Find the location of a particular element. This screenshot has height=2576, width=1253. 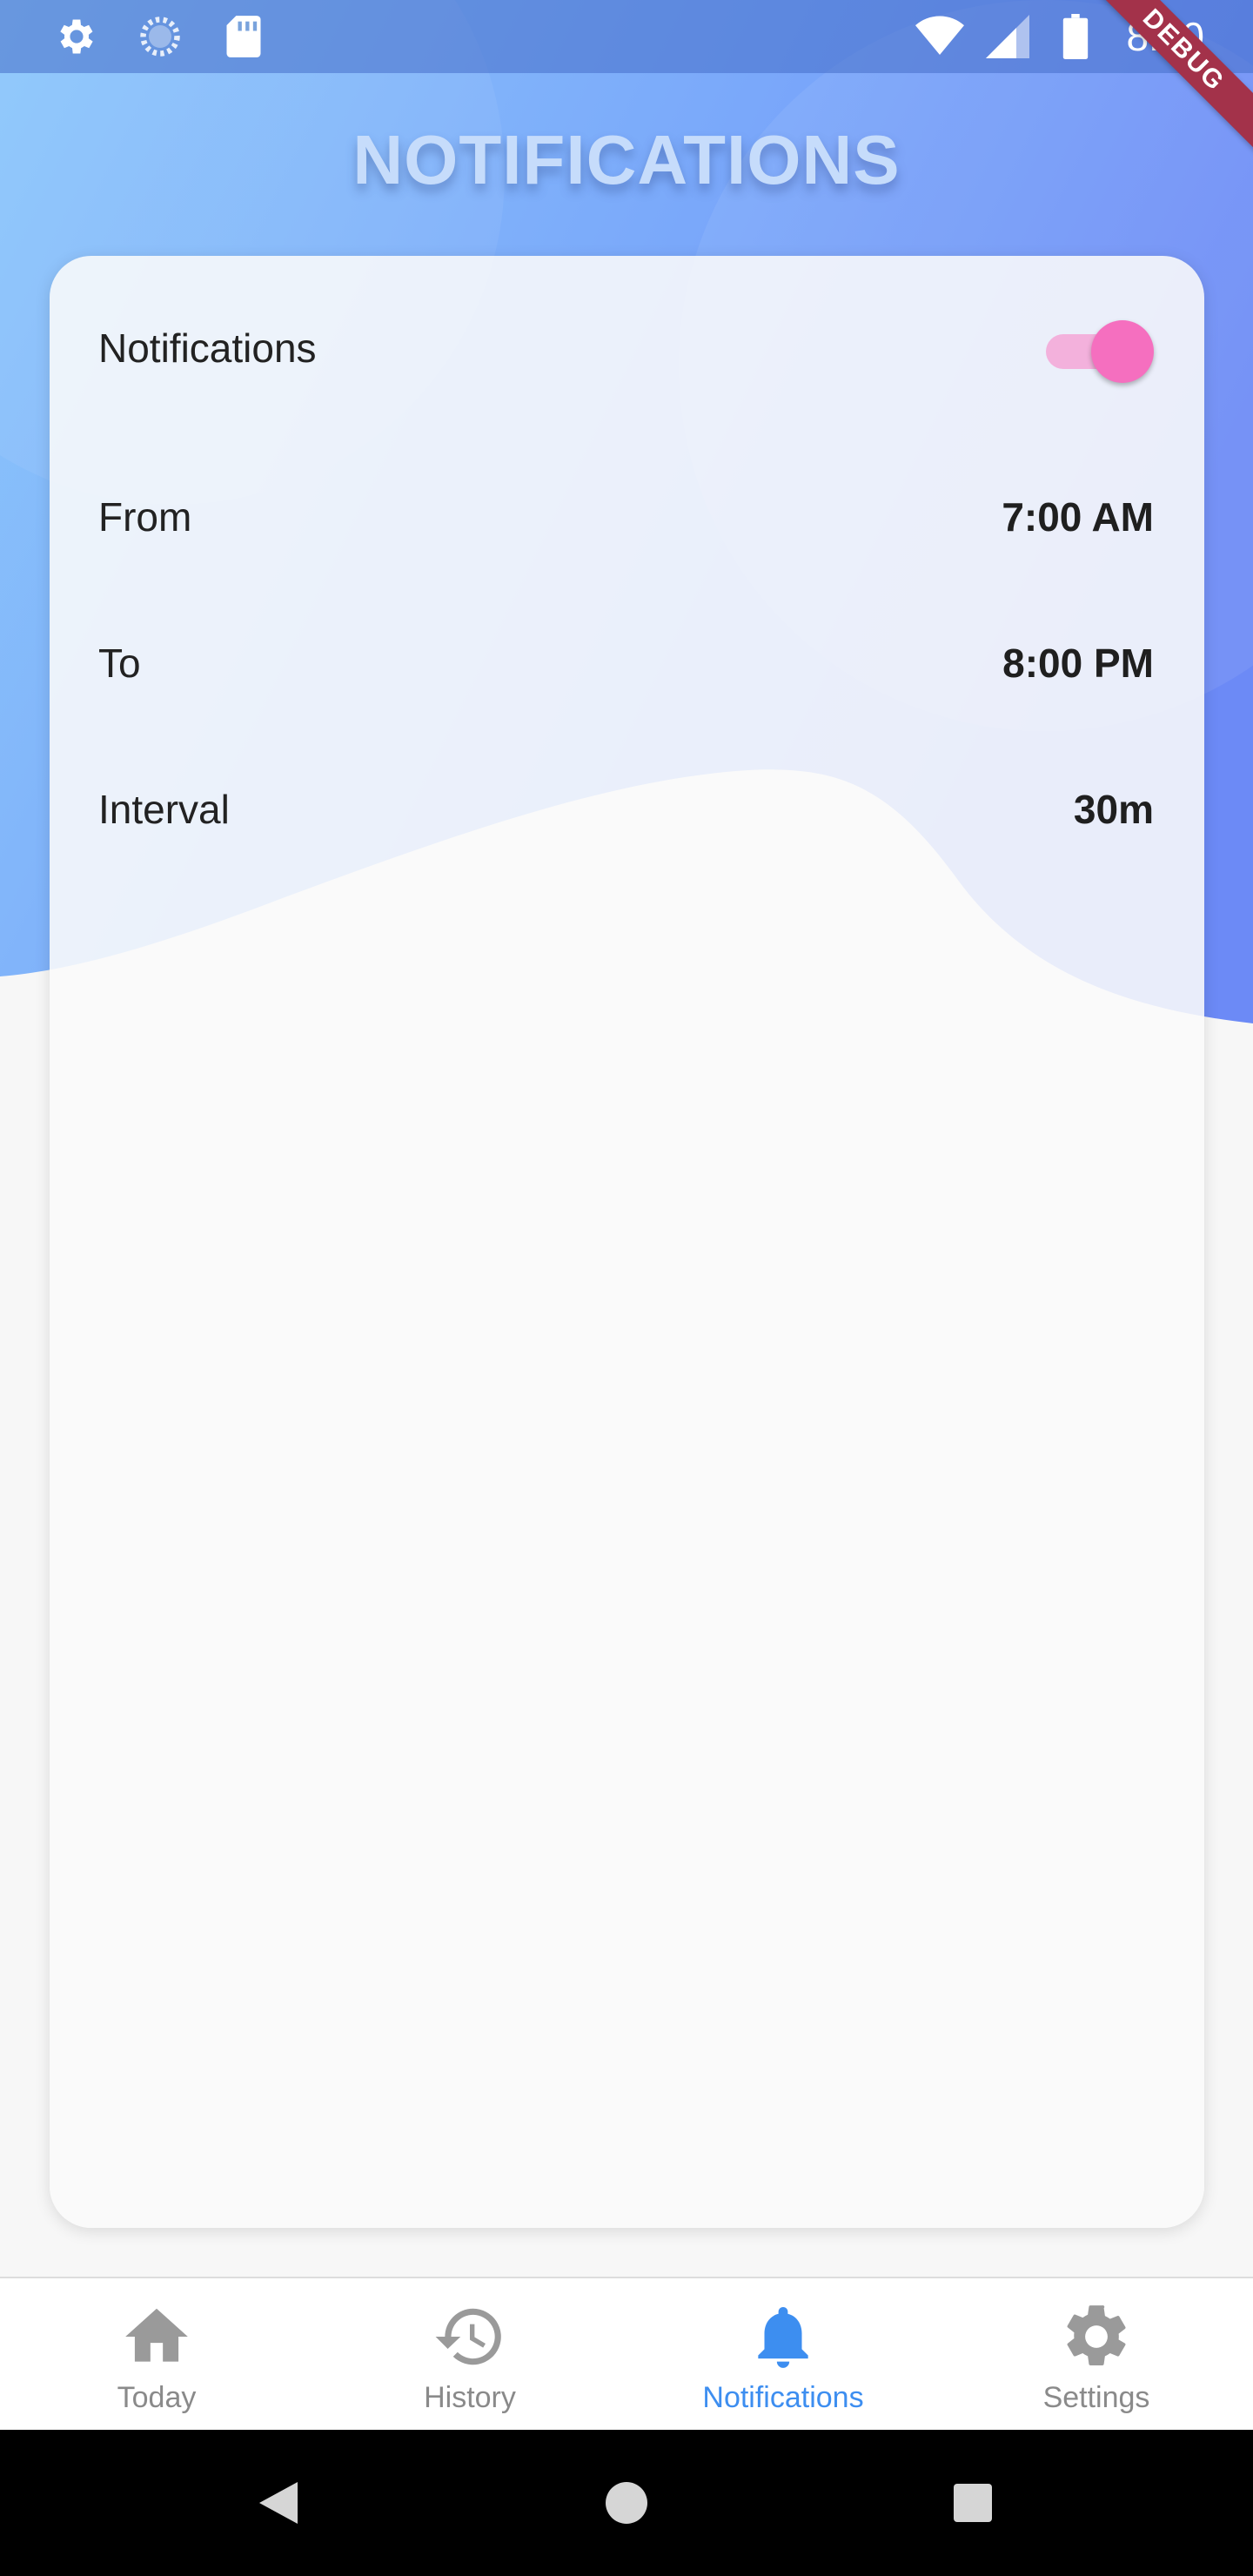

nav-item-history: History is located at coordinates (470, 2355).